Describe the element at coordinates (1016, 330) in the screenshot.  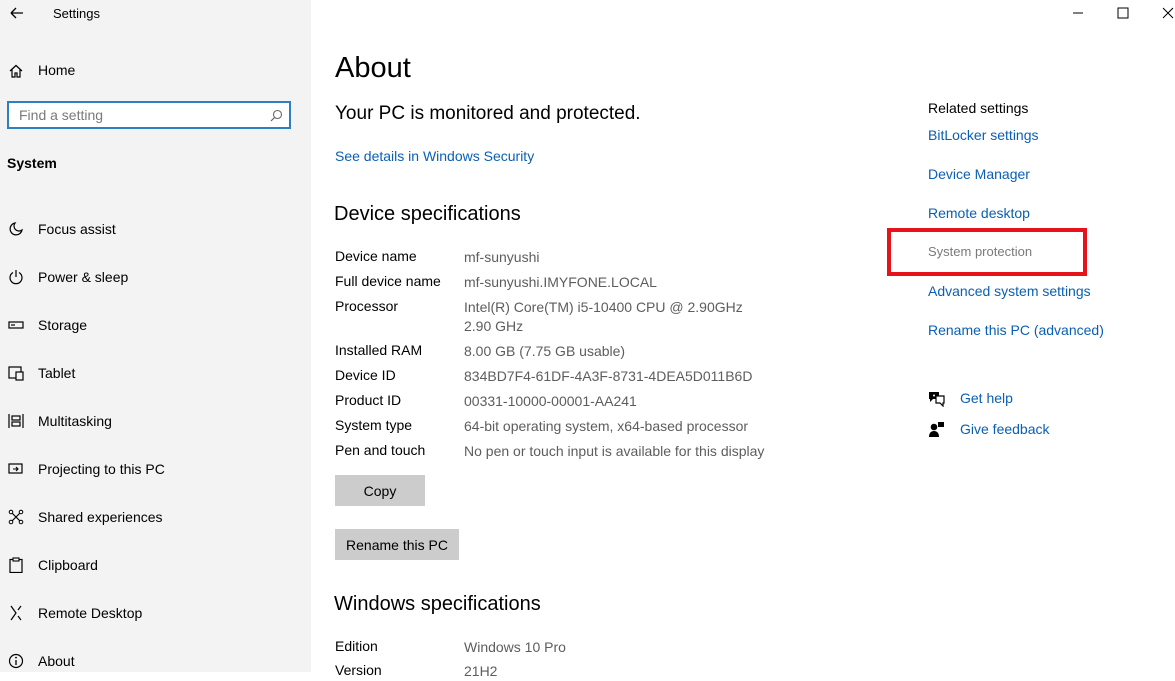
I see `rename-pc-advanced-link: Rename this PC (advanced)` at that location.